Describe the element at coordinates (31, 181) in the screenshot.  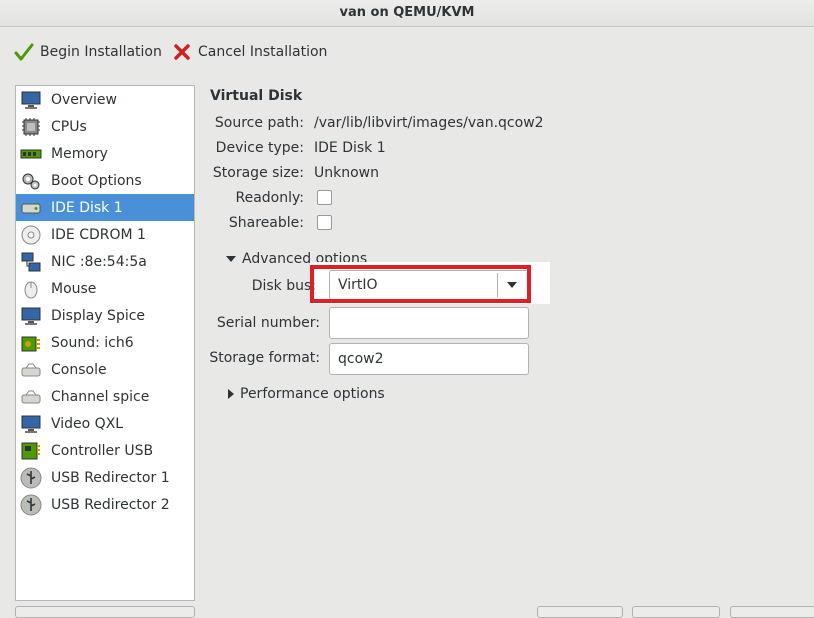
I see `gears-icon` at that location.